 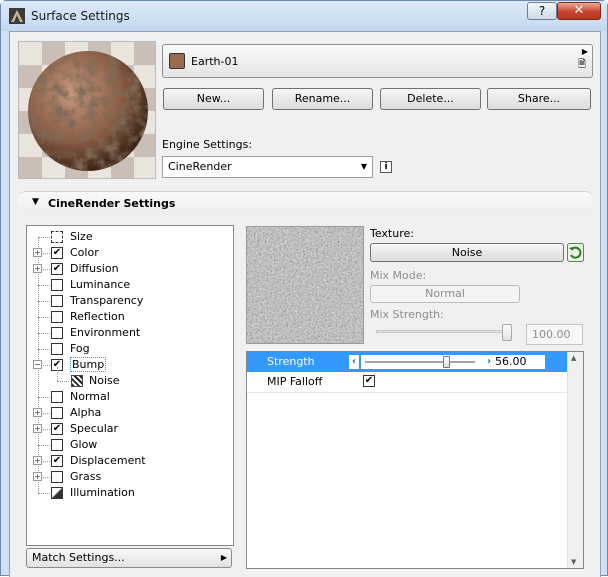 I want to click on mip-falloff-checkbox: ✔, so click(x=369, y=381).